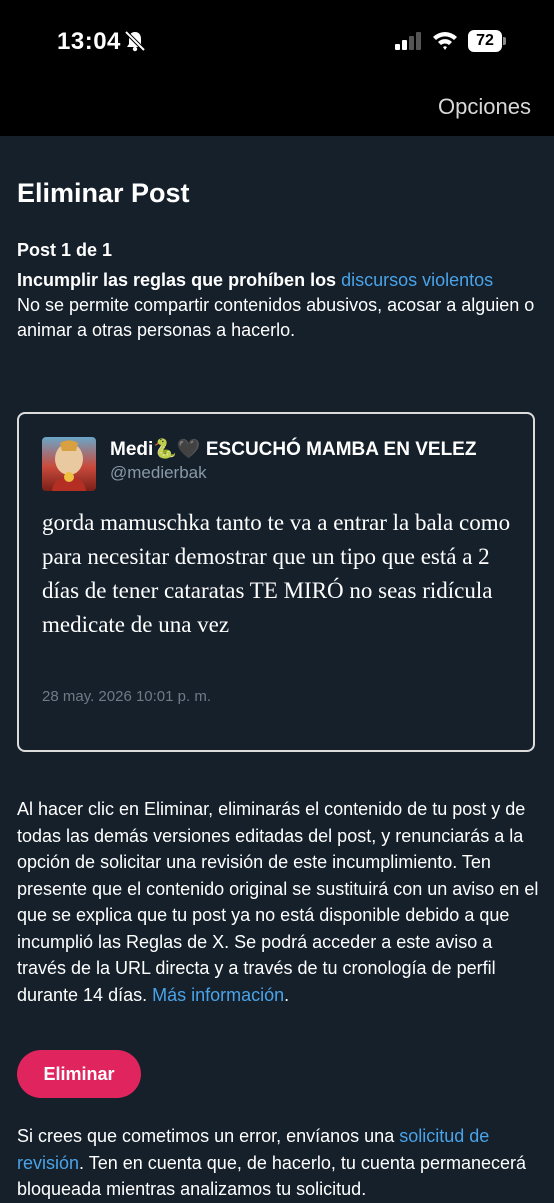 The height and width of the screenshot is (1203, 554). What do you see at coordinates (158, 472) in the screenshot?
I see `tweet-author-handle: @medierbak` at bounding box center [158, 472].